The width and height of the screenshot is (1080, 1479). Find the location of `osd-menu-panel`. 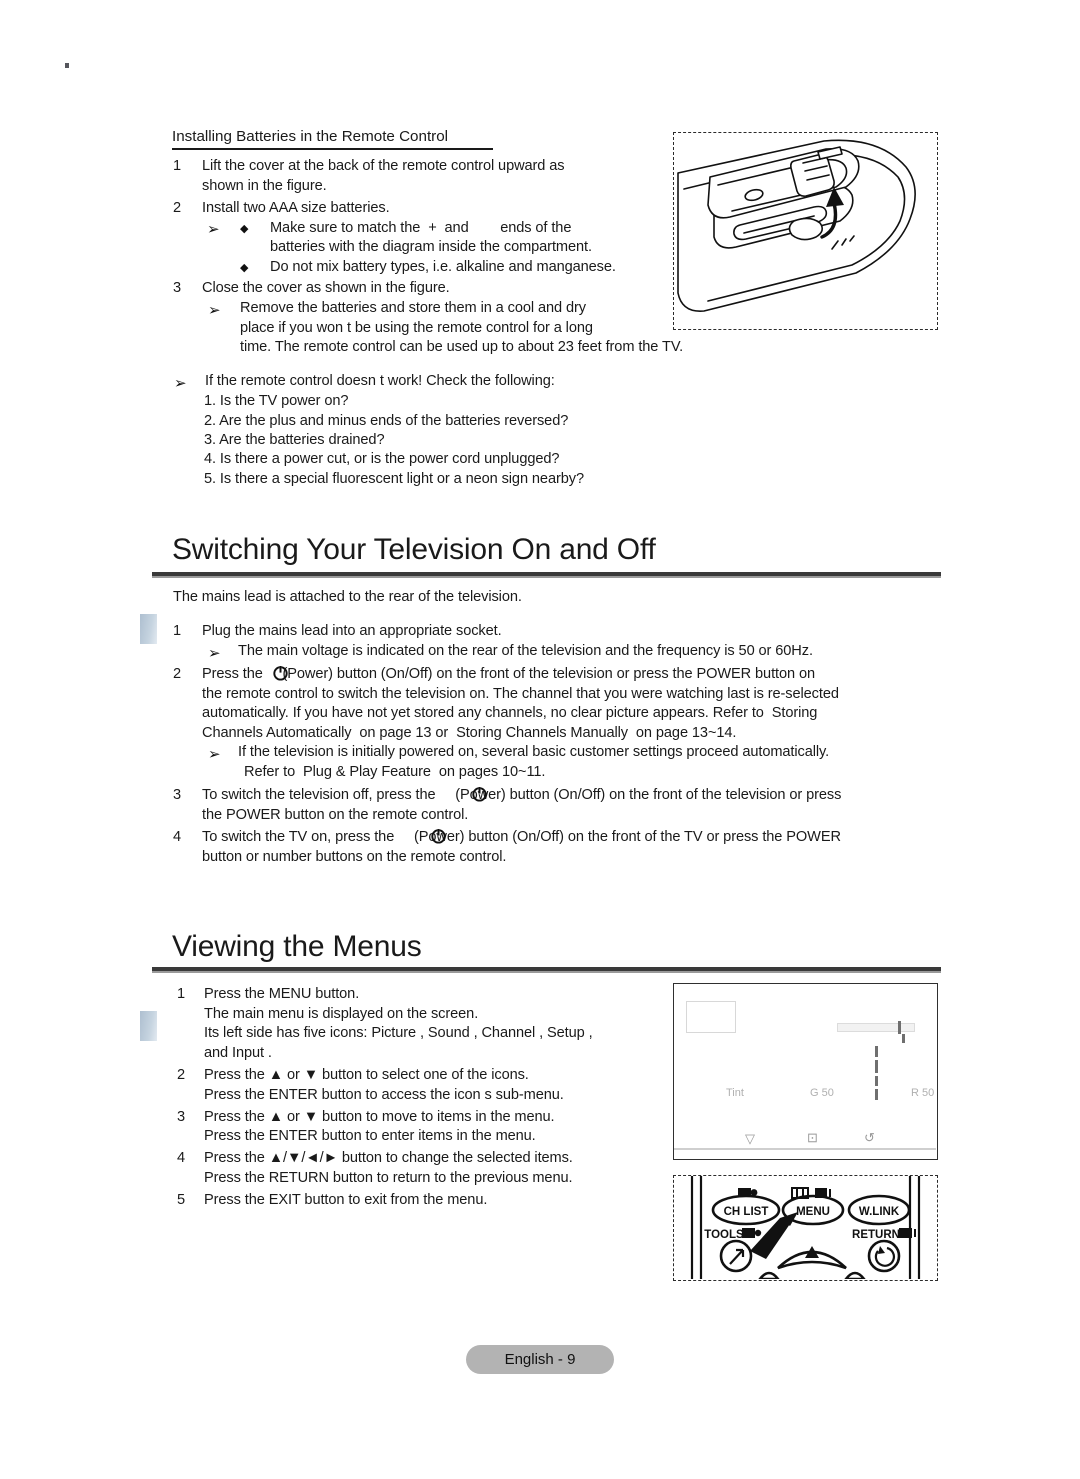

osd-menu-panel is located at coordinates (711, 1017).